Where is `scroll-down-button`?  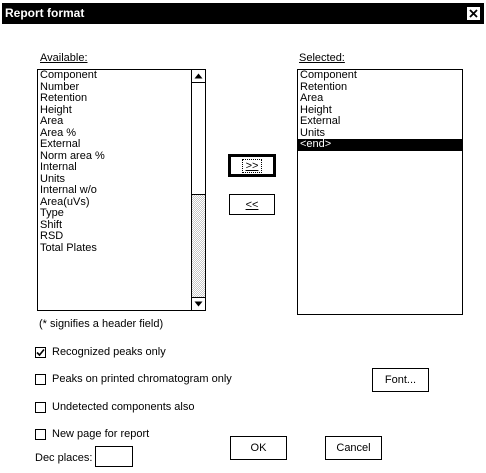 scroll-down-button is located at coordinates (198, 303).